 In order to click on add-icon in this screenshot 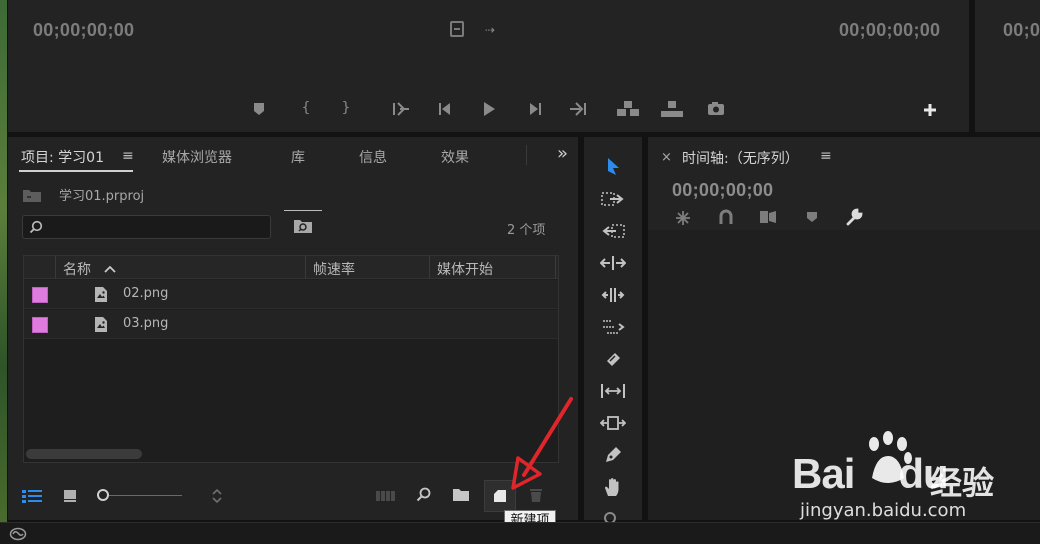, I will do `click(930, 110)`.